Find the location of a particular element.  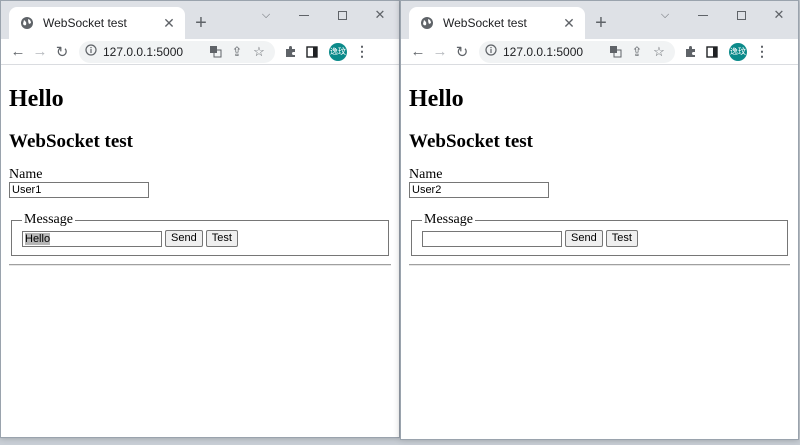

message-input: Hello is located at coordinates (92, 238).